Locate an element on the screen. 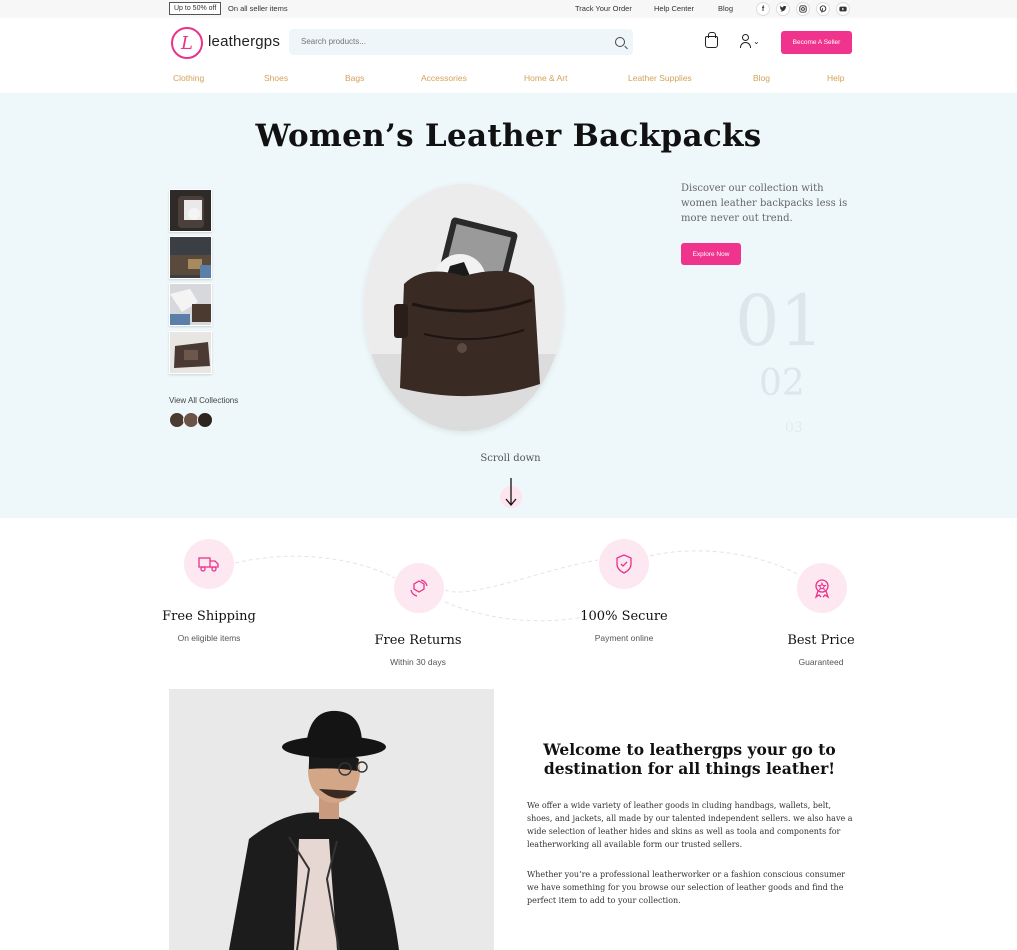 The height and width of the screenshot is (950, 1017). feature-subtitle-price: Guaranteed is located at coordinates (821, 662).